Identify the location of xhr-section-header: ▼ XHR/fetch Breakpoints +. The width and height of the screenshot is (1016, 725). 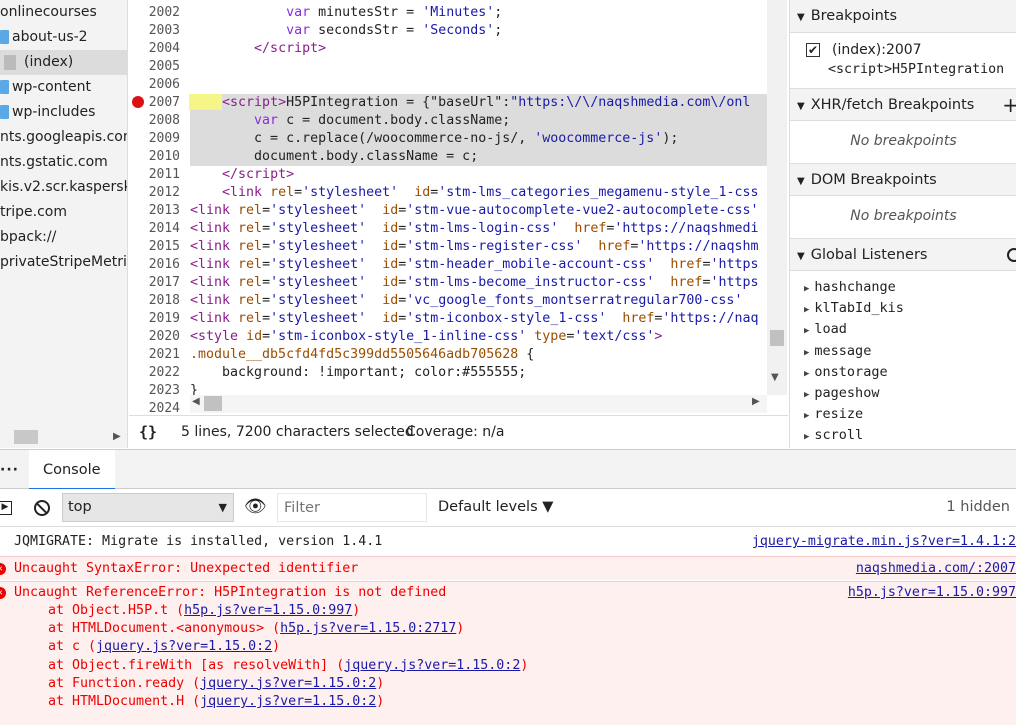
(903, 104).